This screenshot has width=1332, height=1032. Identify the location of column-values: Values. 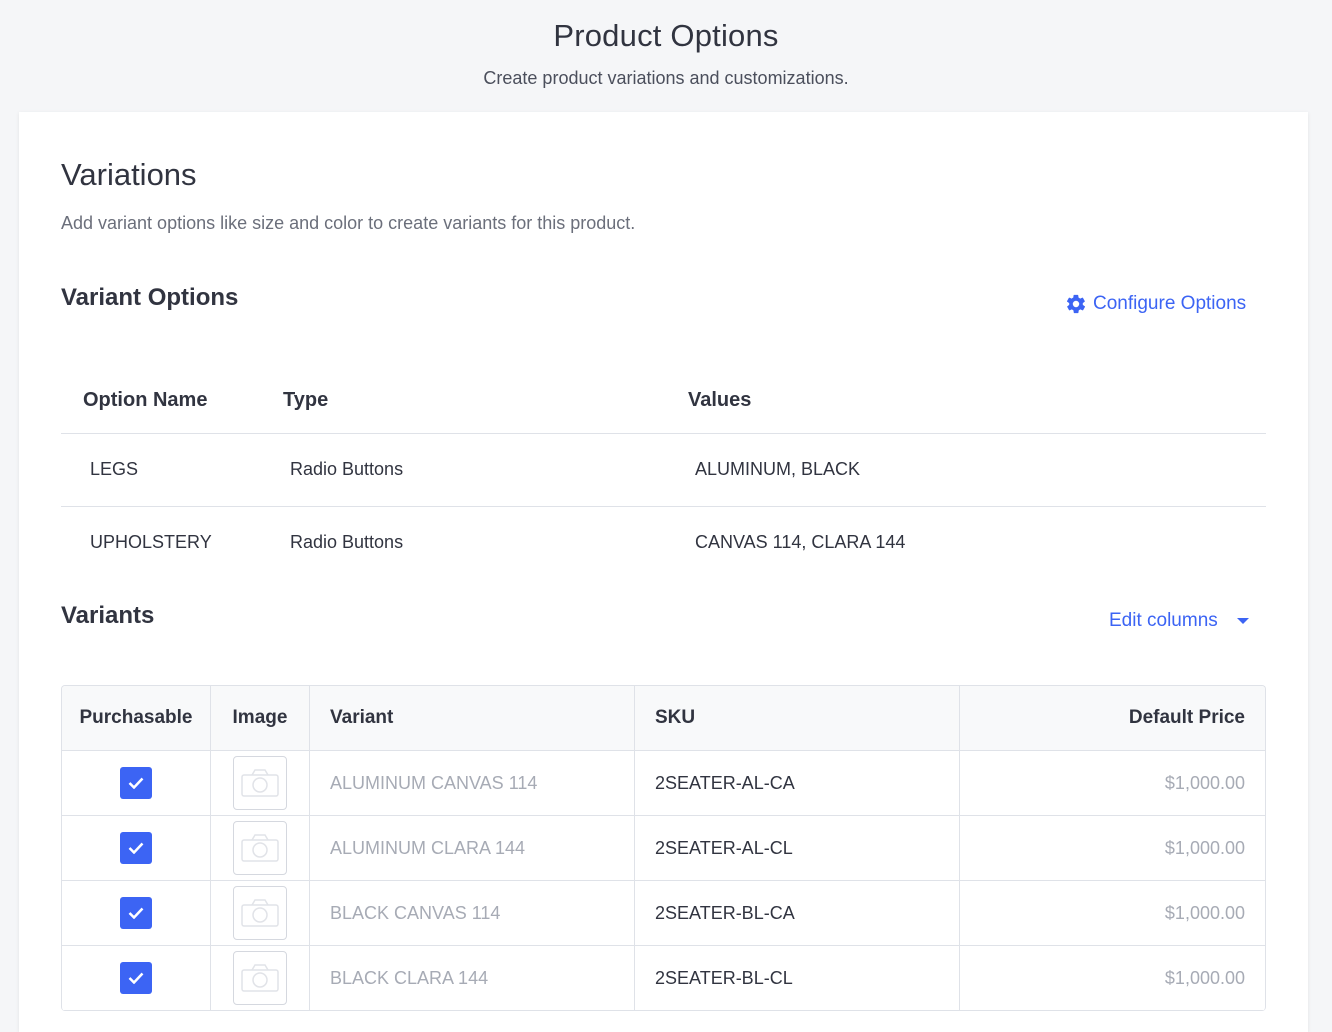
(720, 400).